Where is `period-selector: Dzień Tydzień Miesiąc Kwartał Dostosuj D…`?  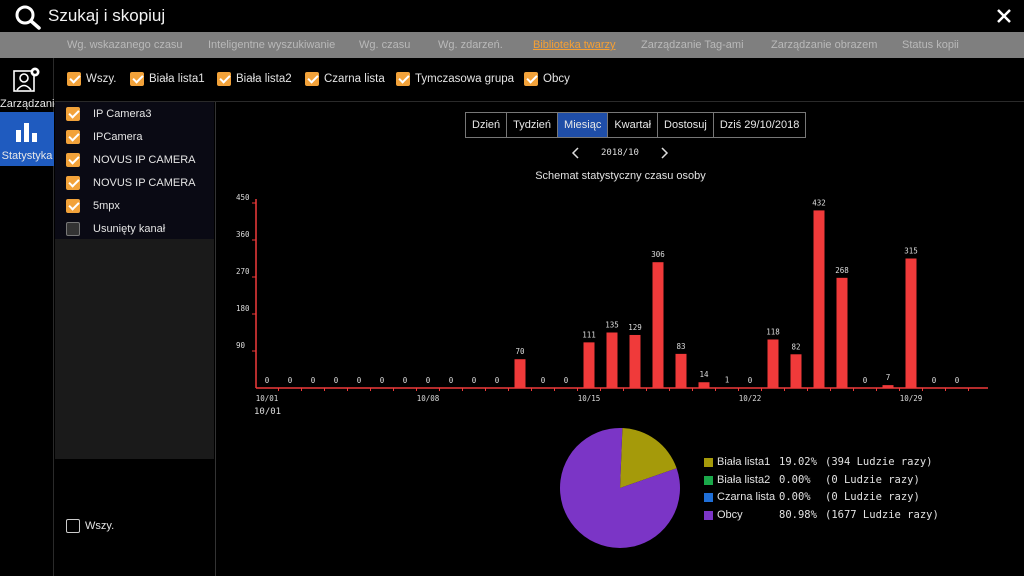
period-selector: Dzień Tydzień Miesiąc Kwartał Dostosuj D… is located at coordinates (636, 125).